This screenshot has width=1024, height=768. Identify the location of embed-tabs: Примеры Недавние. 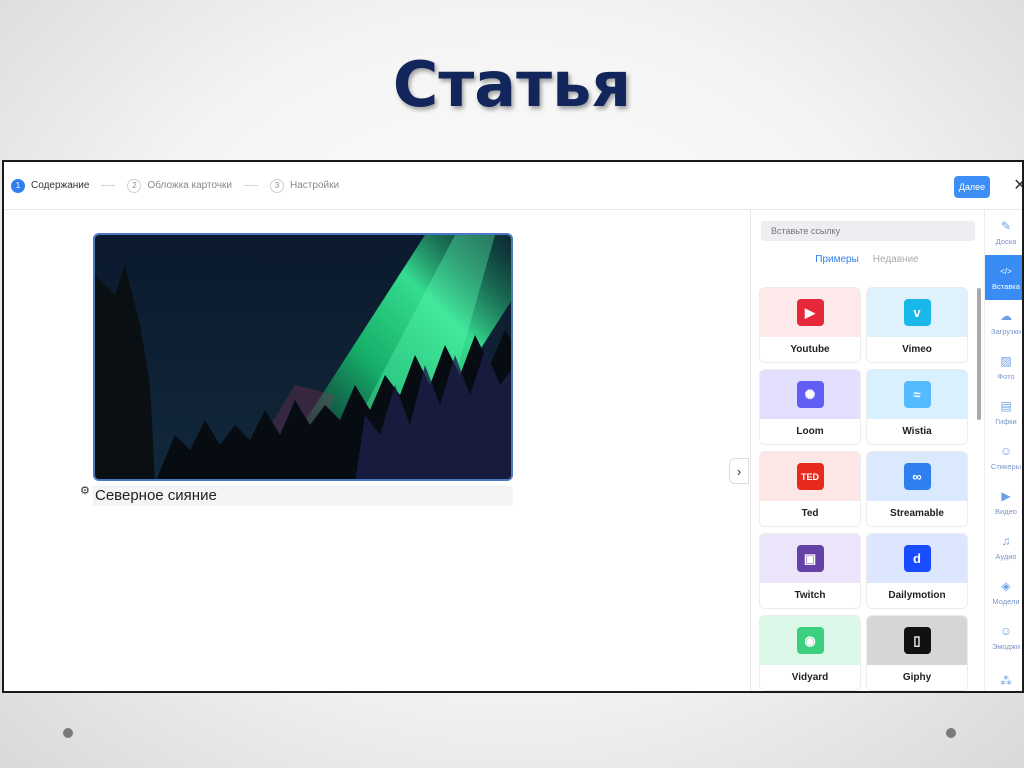
(867, 259).